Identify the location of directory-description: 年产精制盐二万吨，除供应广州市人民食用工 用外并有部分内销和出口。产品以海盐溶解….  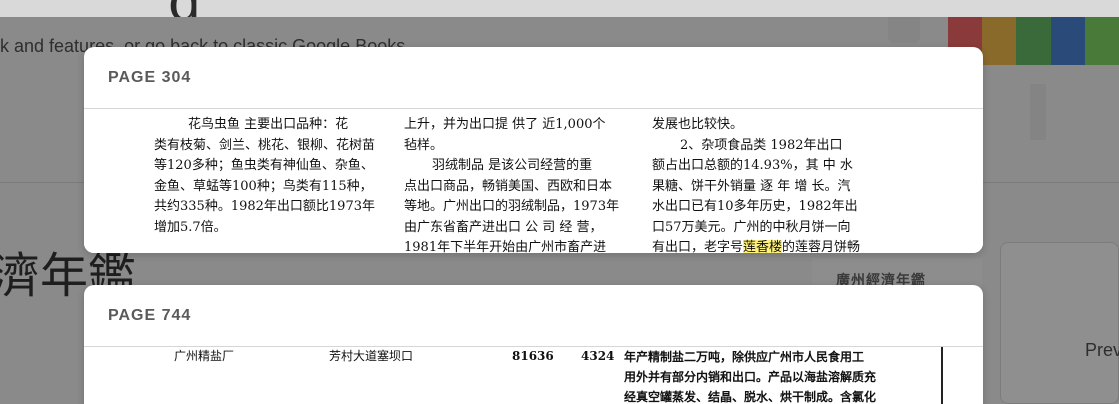
(784, 375).